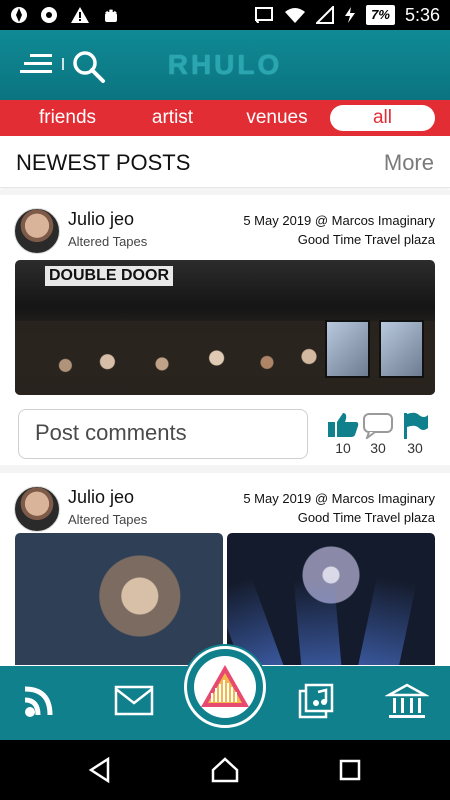  What do you see at coordinates (409, 163) in the screenshot?
I see `more-link: More` at bounding box center [409, 163].